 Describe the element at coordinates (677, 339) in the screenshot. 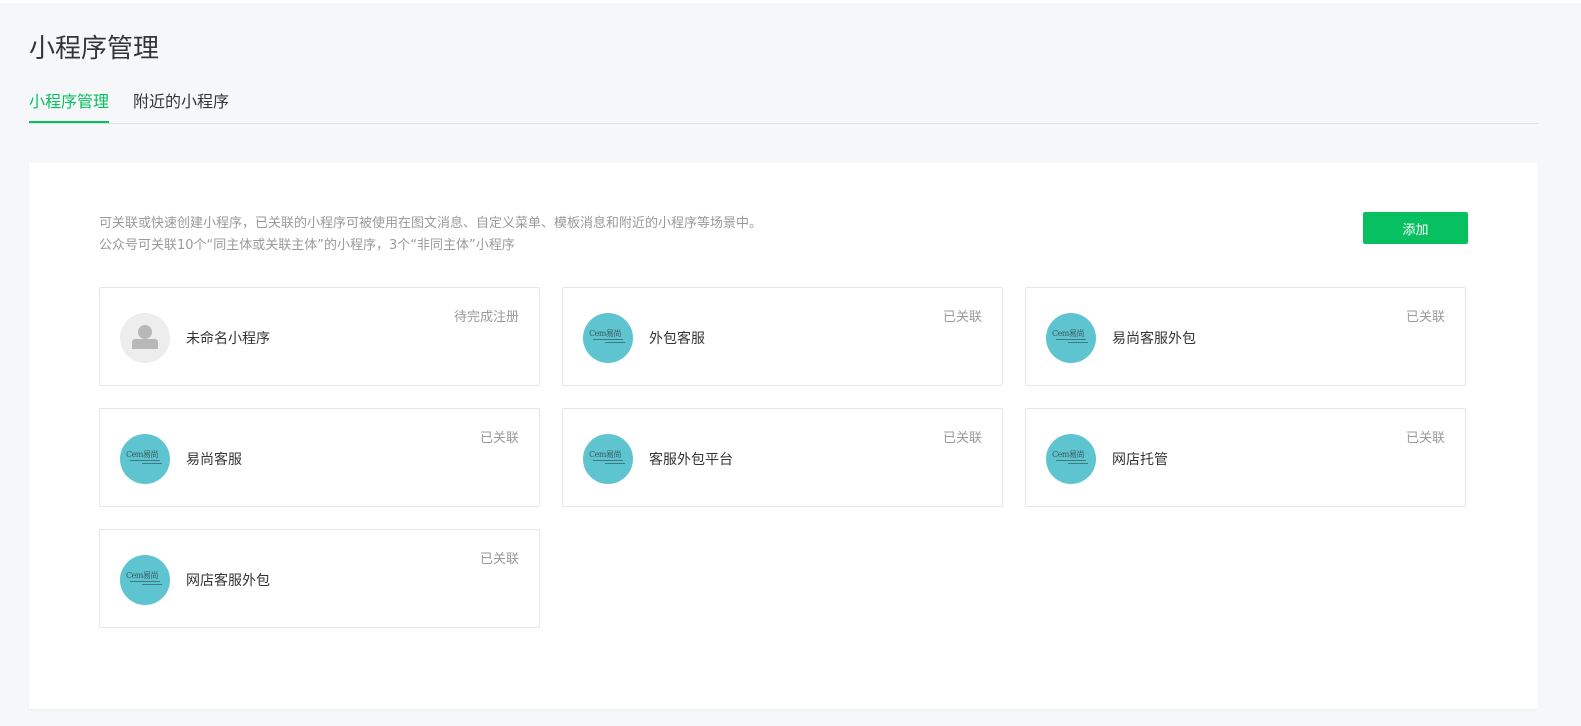

I see `miniprogram-name: 外包客服` at that location.